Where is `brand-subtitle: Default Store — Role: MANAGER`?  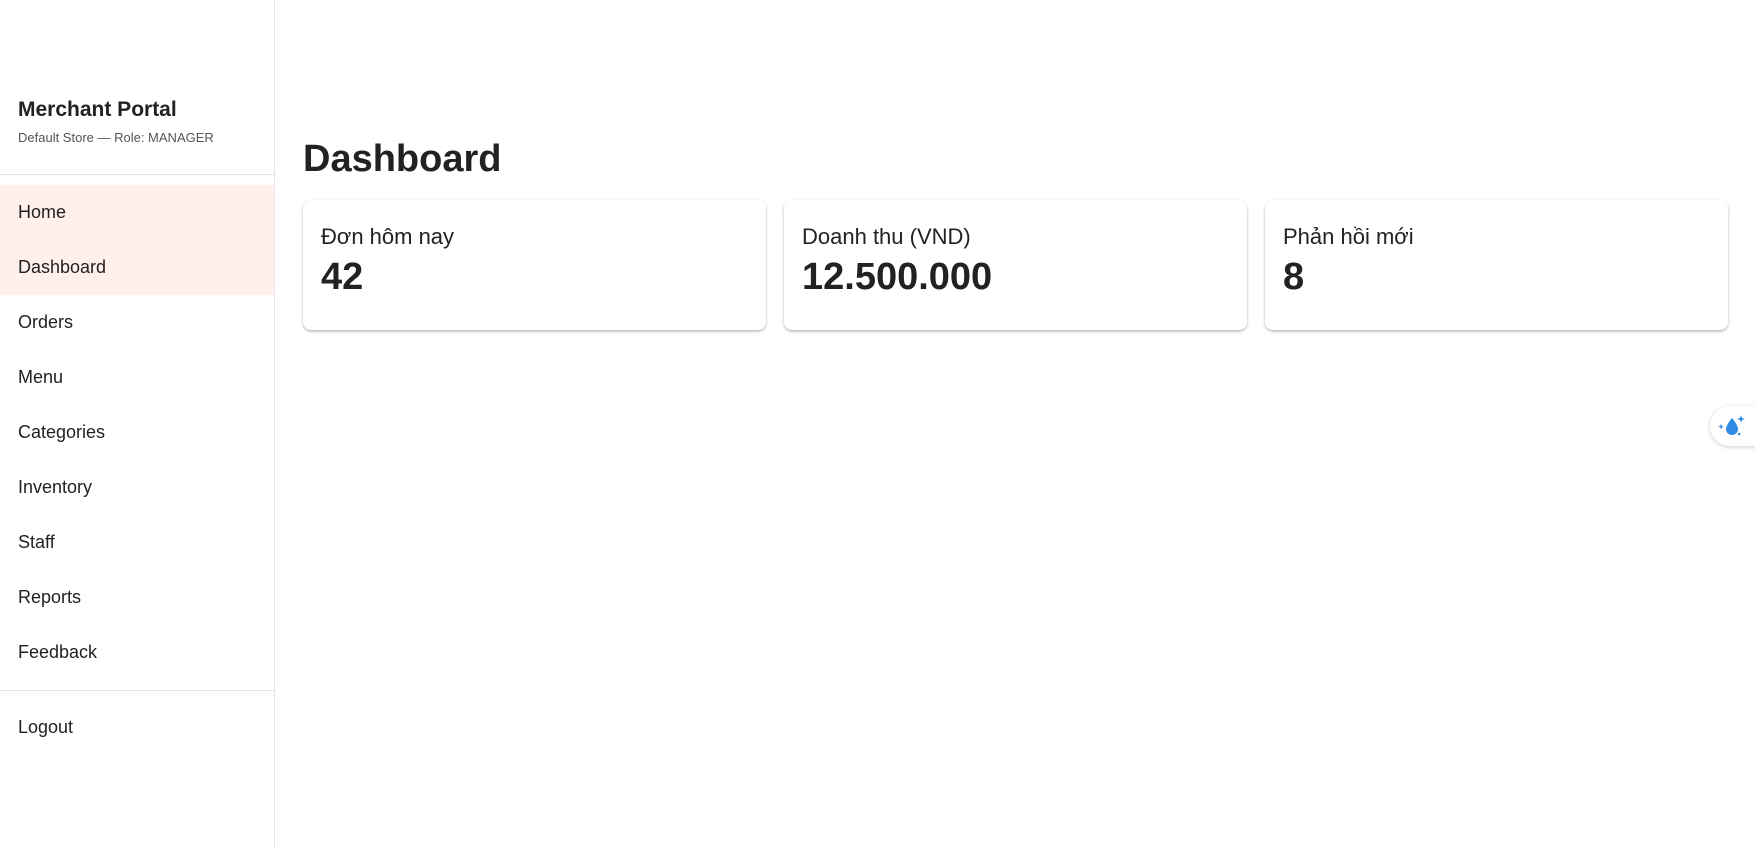
brand-subtitle: Default Store — Role: MANAGER is located at coordinates (116, 137).